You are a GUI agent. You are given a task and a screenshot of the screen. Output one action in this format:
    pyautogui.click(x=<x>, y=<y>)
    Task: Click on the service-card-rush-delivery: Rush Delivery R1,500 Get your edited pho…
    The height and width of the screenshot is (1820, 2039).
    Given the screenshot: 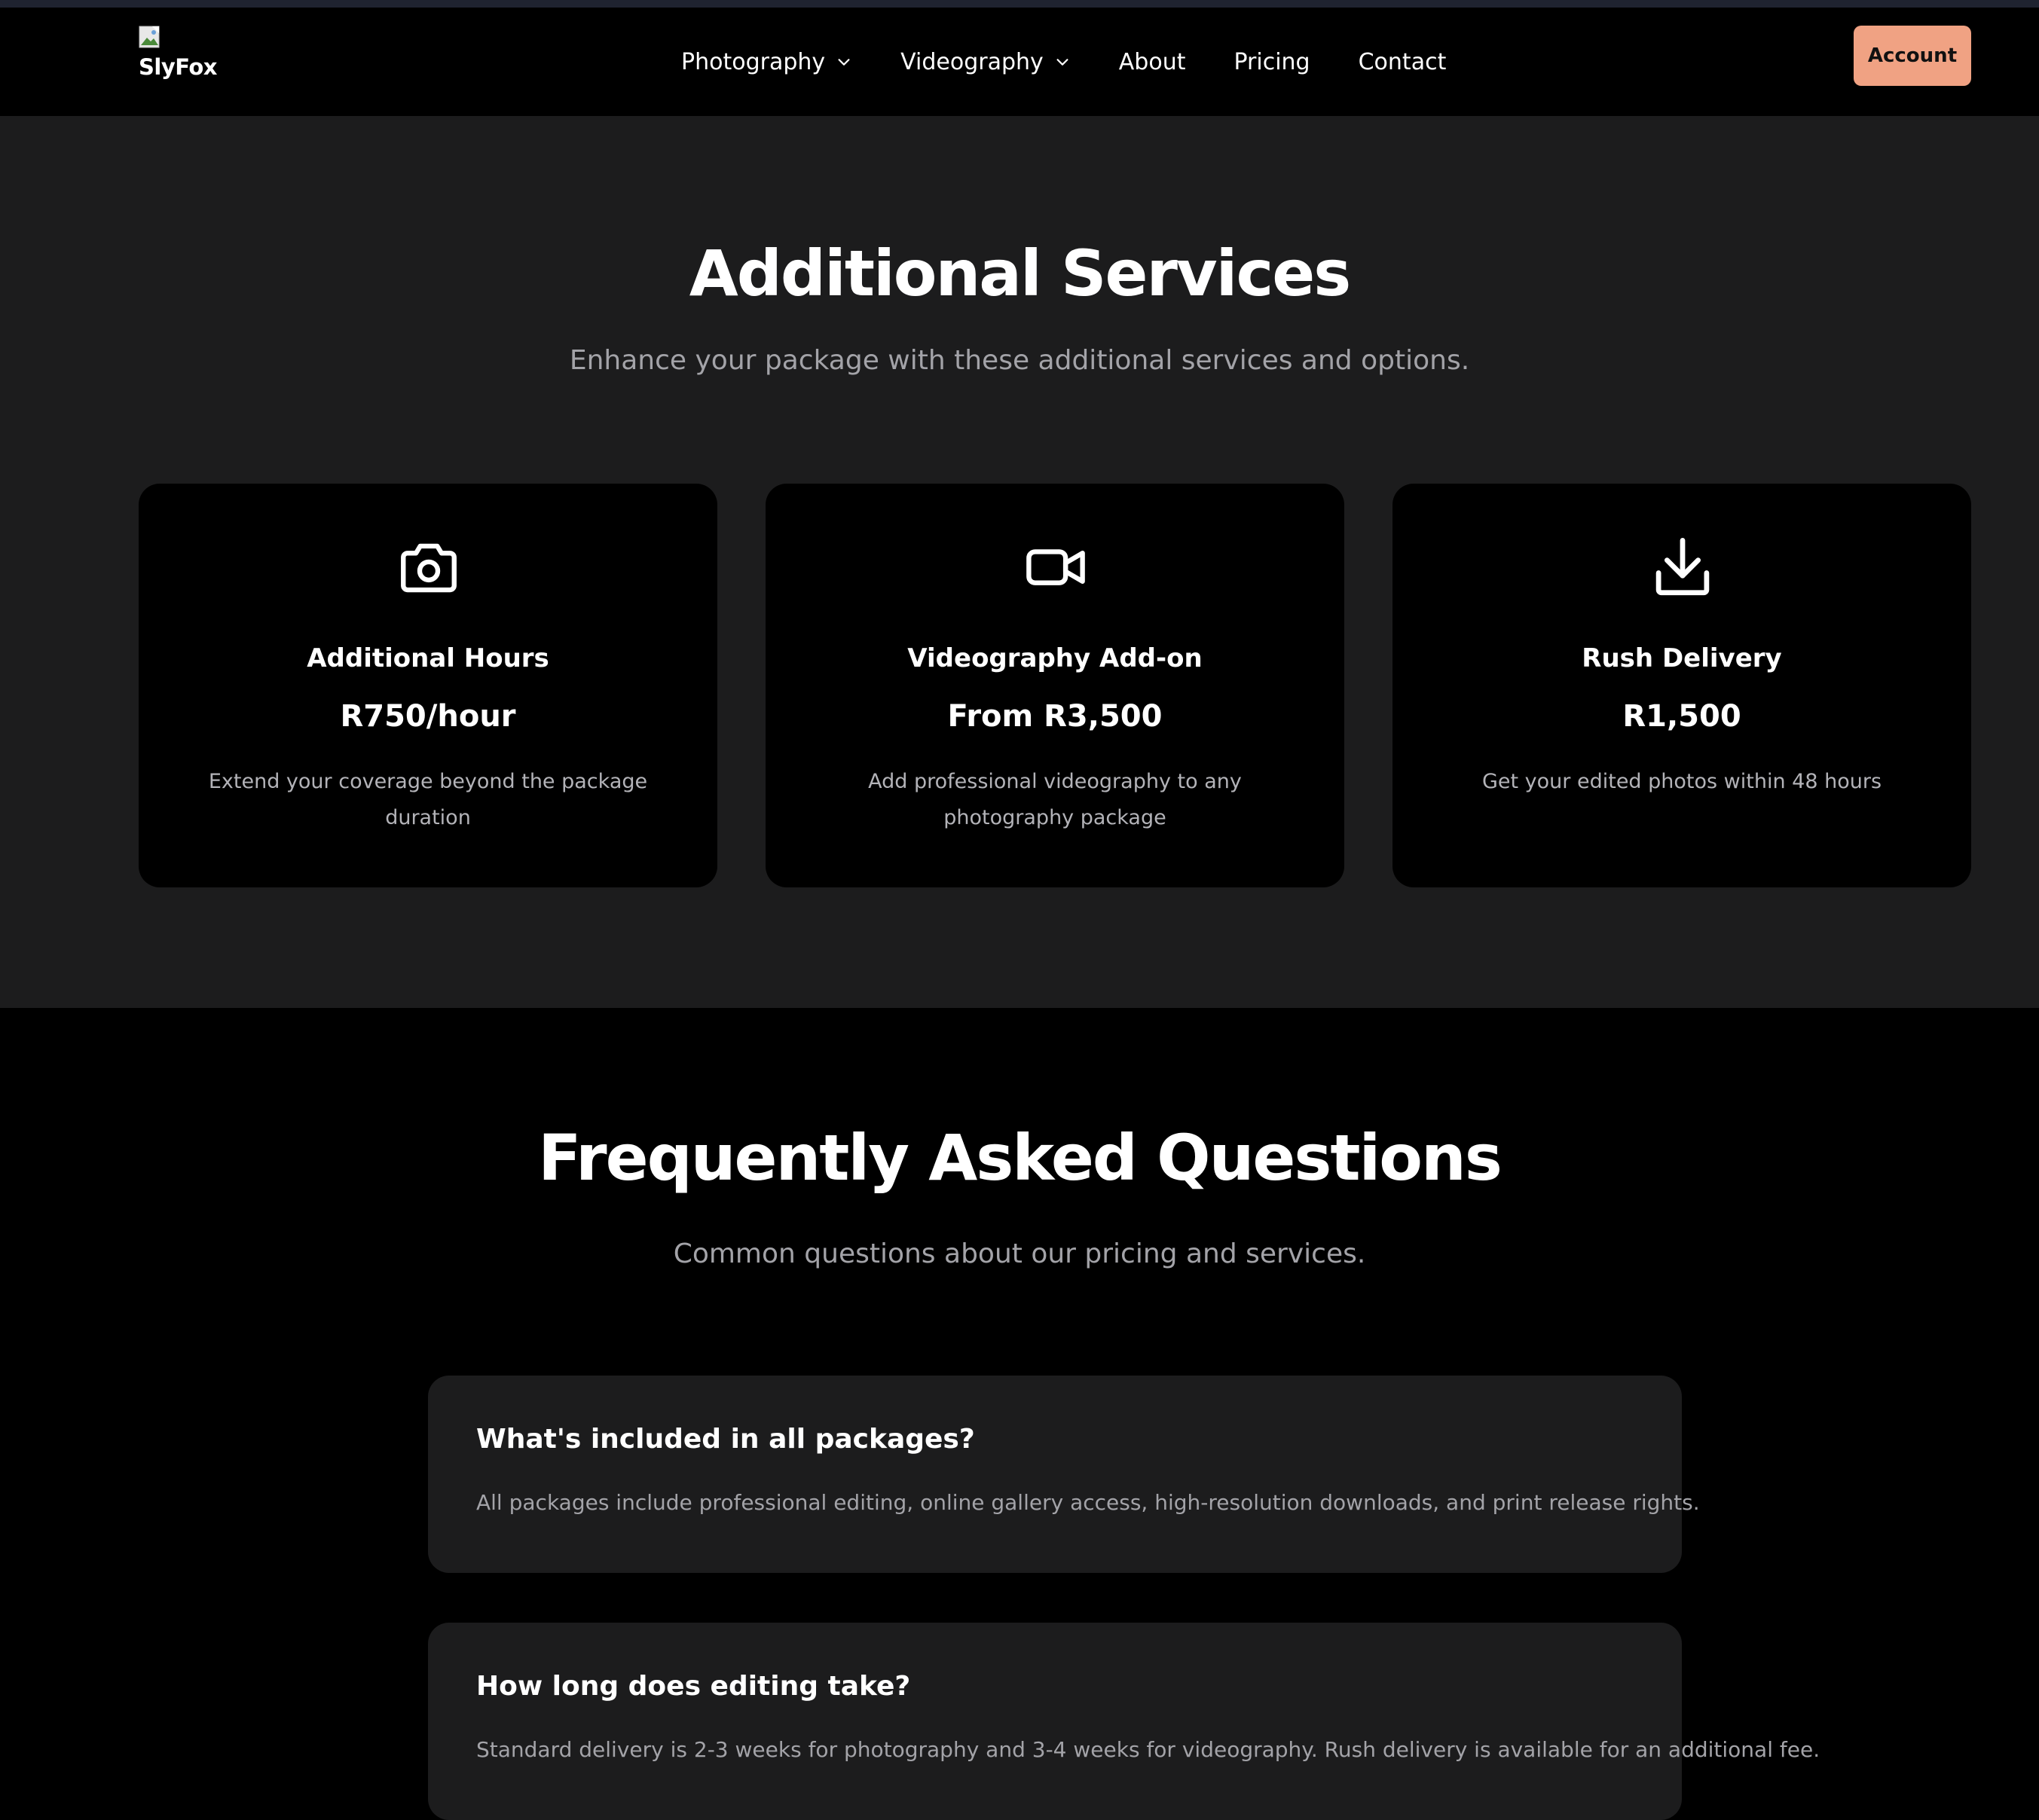 What is the action you would take?
    pyautogui.click(x=1682, y=685)
    